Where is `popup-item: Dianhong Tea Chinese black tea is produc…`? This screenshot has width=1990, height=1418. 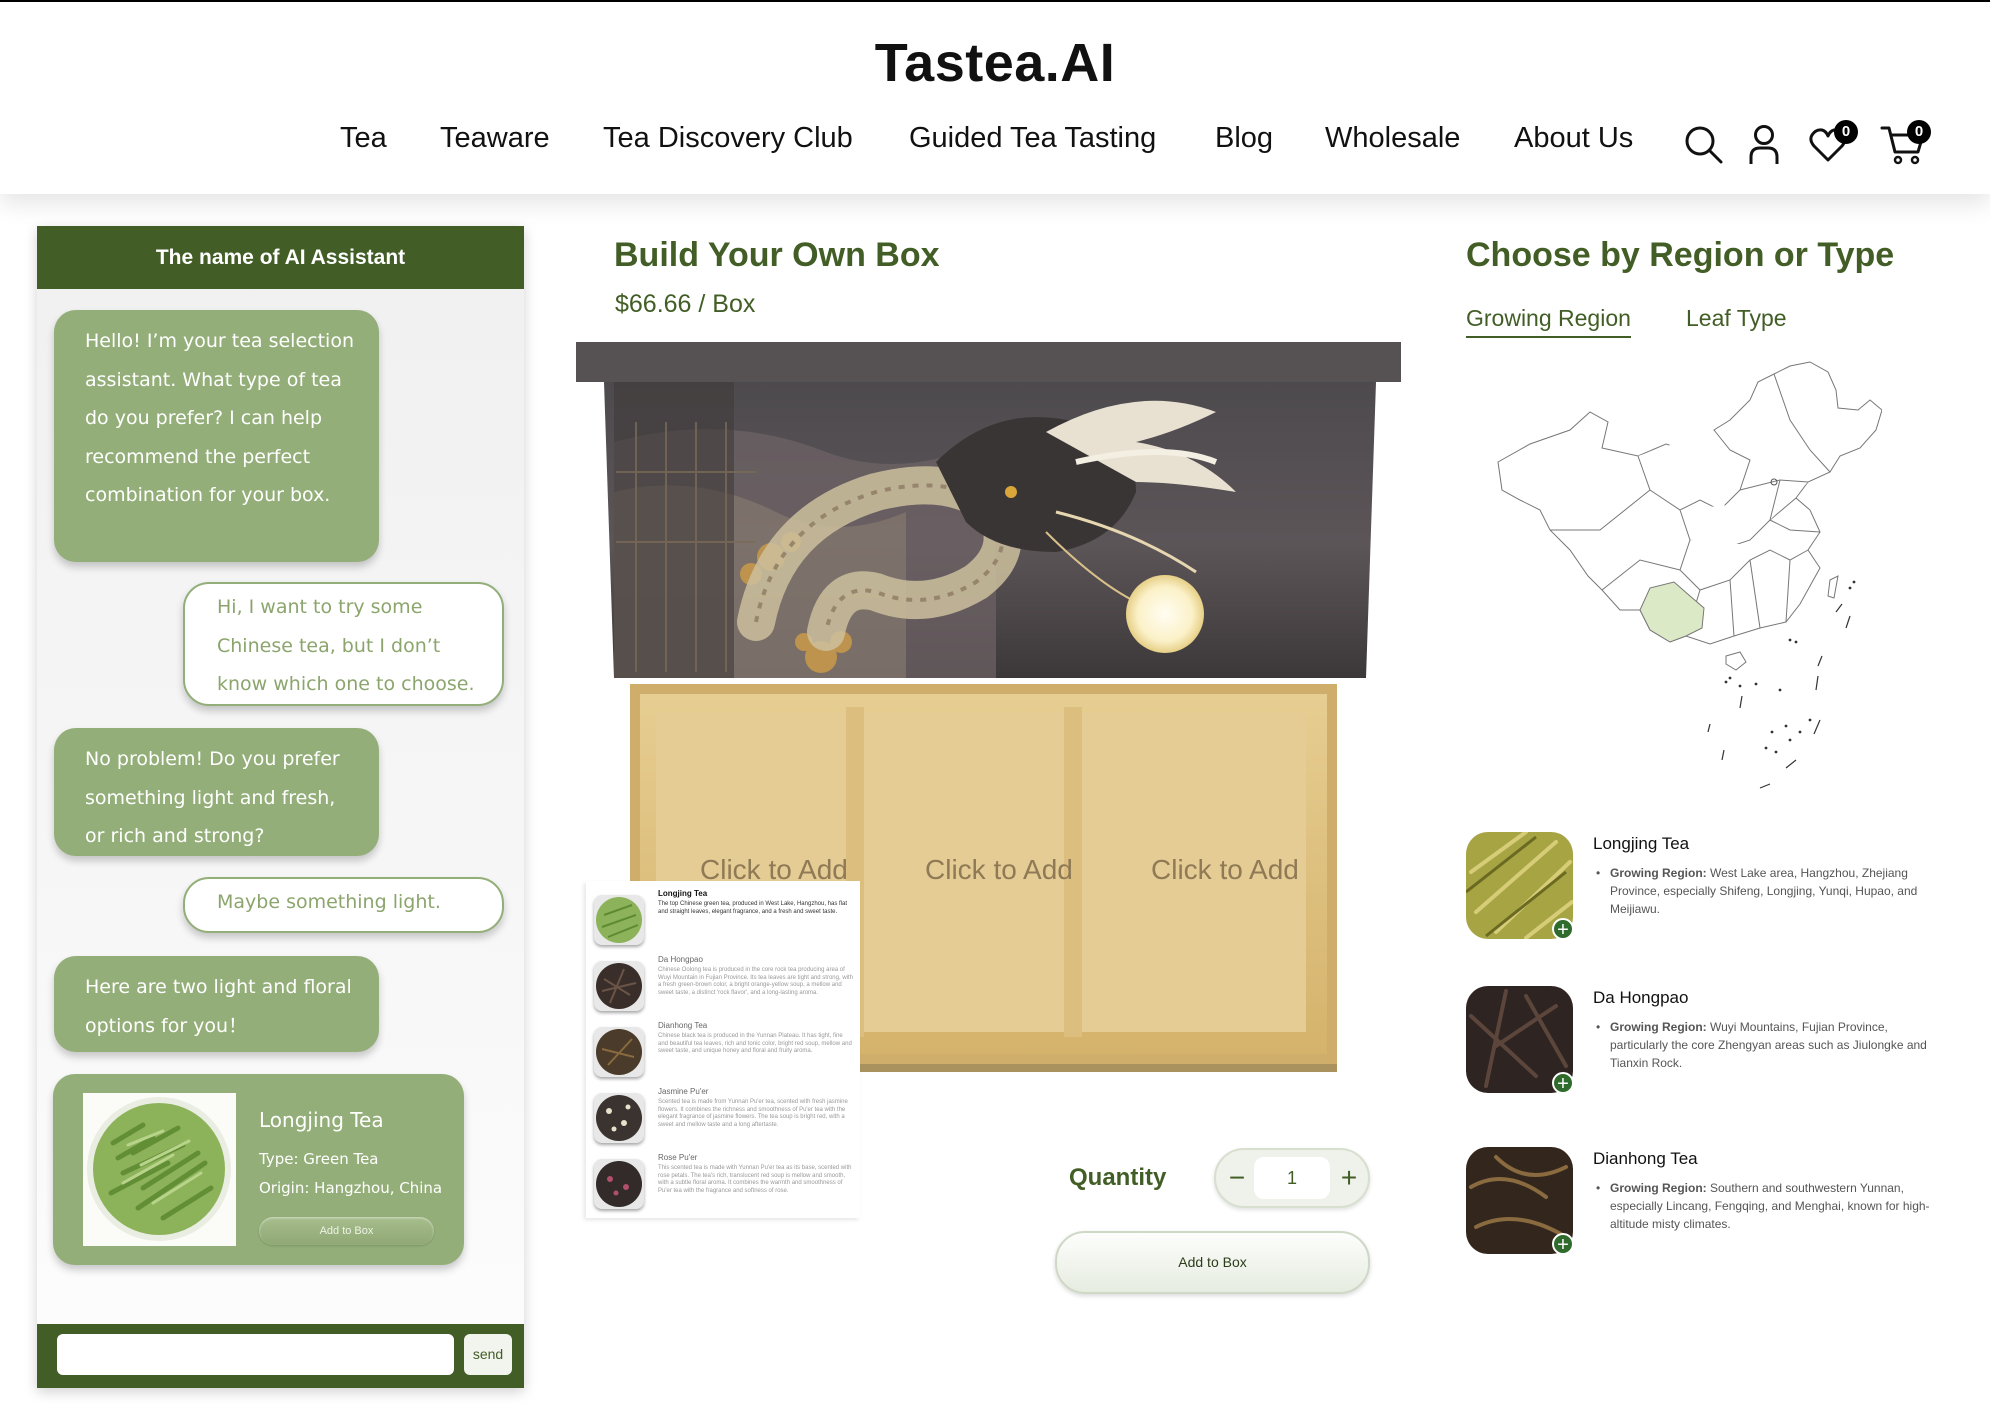 popup-item: Dianhong Tea Chinese black tea is produc… is located at coordinates (723, 1052).